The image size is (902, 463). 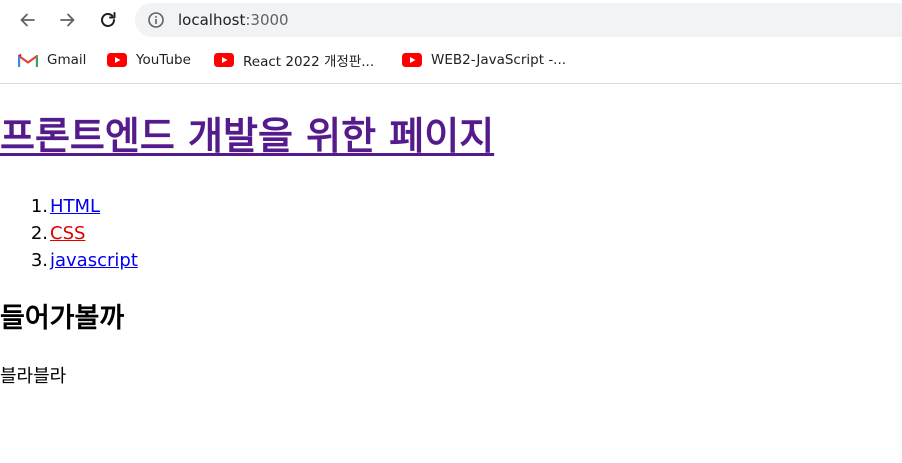 I want to click on bookmark-youtube: YouTube, so click(x=149, y=60).